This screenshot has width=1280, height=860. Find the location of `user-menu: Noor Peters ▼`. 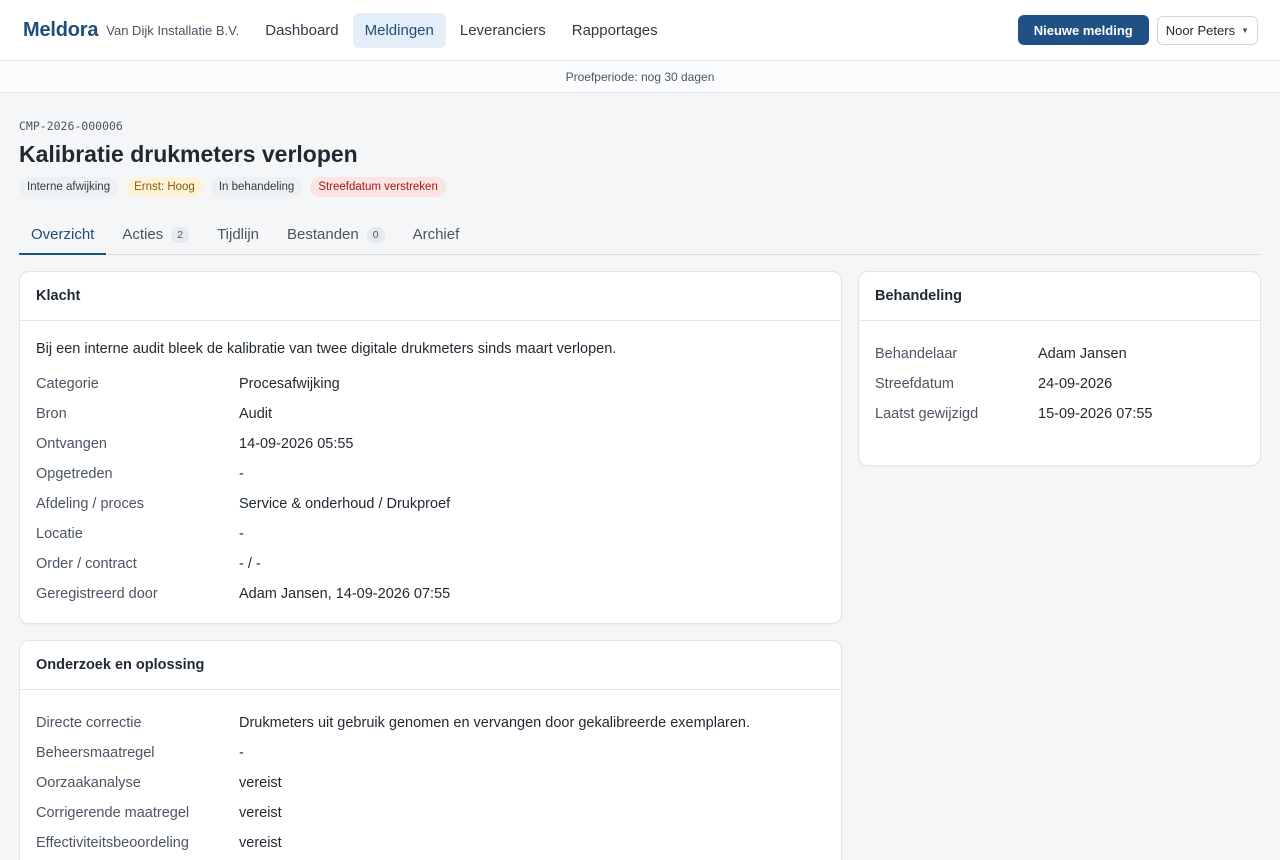

user-menu: Noor Peters ▼ is located at coordinates (1207, 30).